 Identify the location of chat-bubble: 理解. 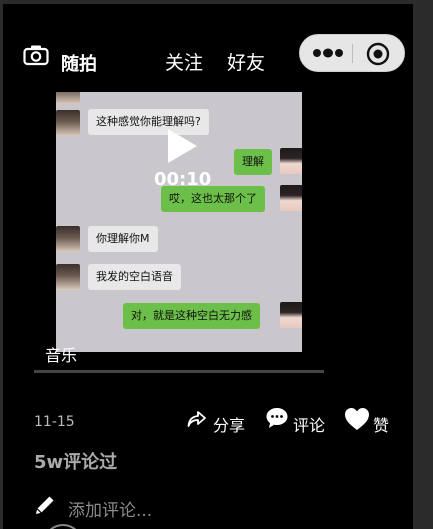
(253, 162).